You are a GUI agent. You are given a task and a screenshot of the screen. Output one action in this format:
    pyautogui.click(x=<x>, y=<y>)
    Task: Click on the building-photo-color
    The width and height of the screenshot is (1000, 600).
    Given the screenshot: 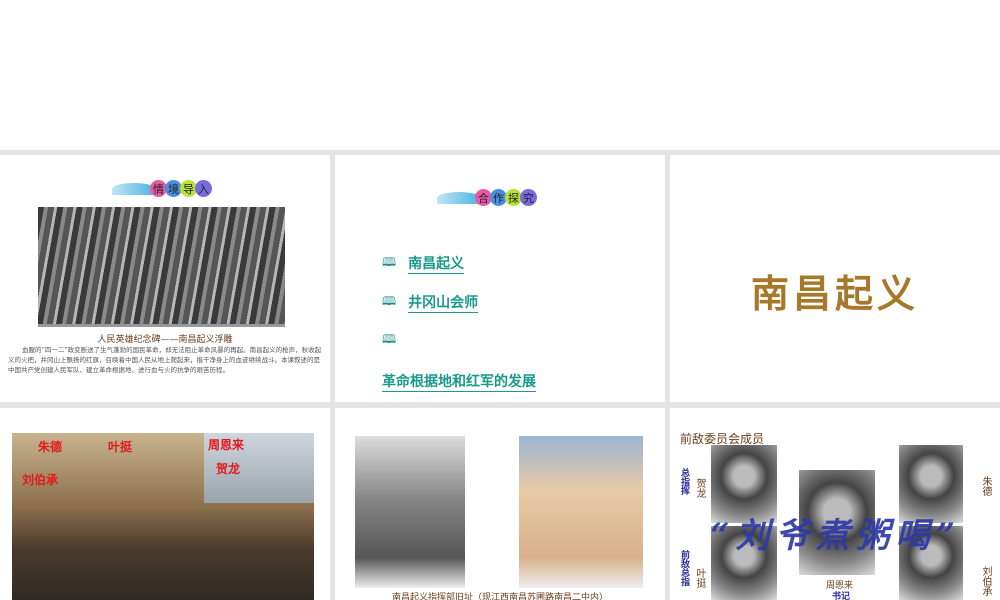 What is the action you would take?
    pyautogui.click(x=581, y=512)
    